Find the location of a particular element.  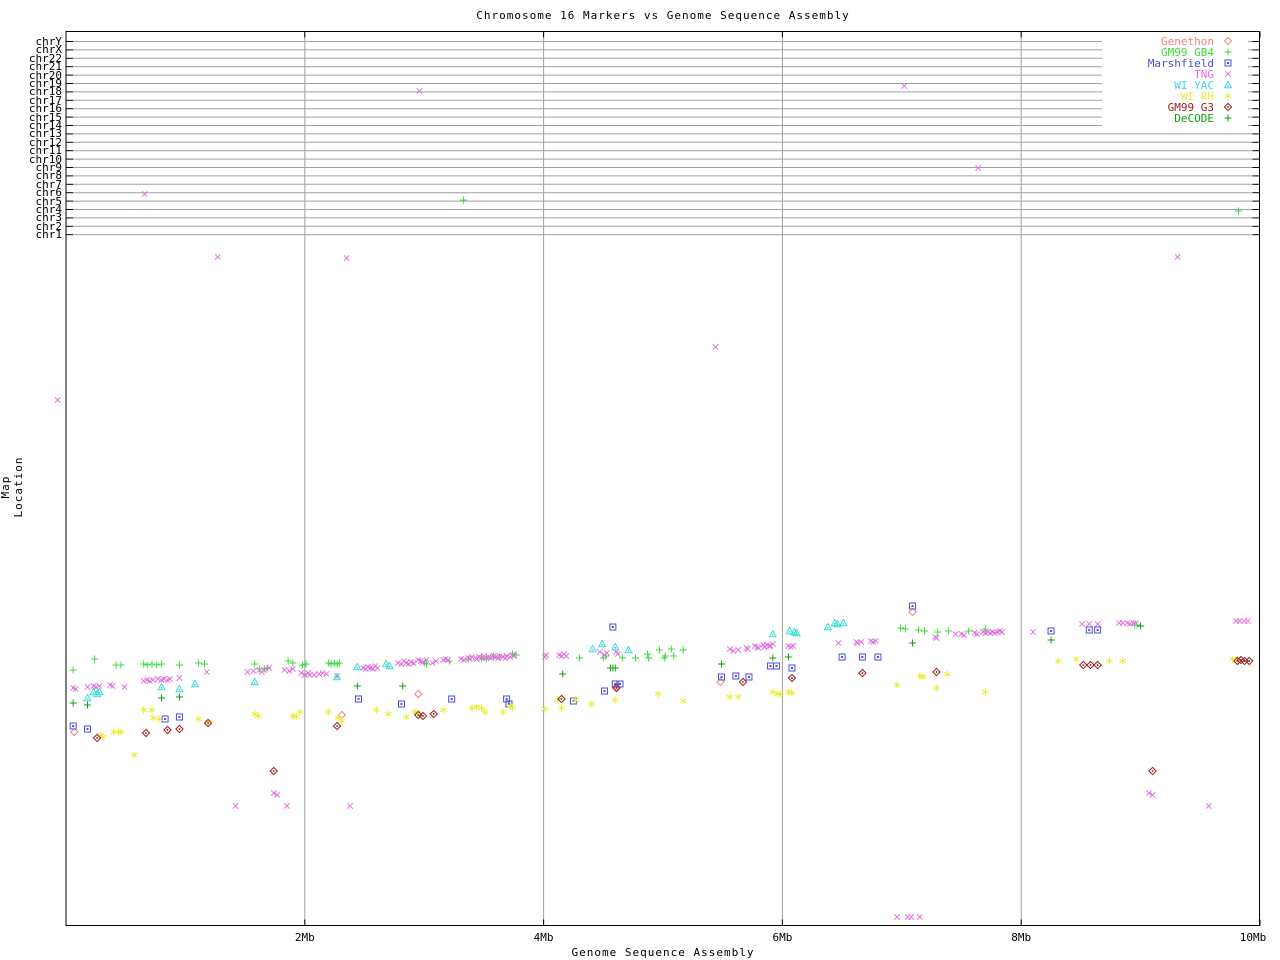

x-tick-label-8Mb: 8Mb is located at coordinates (1021, 937).